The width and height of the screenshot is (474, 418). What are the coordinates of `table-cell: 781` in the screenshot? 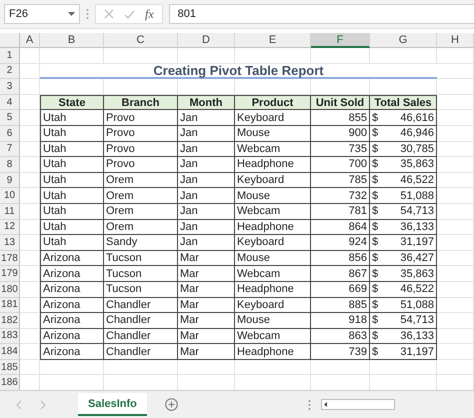 It's located at (340, 212).